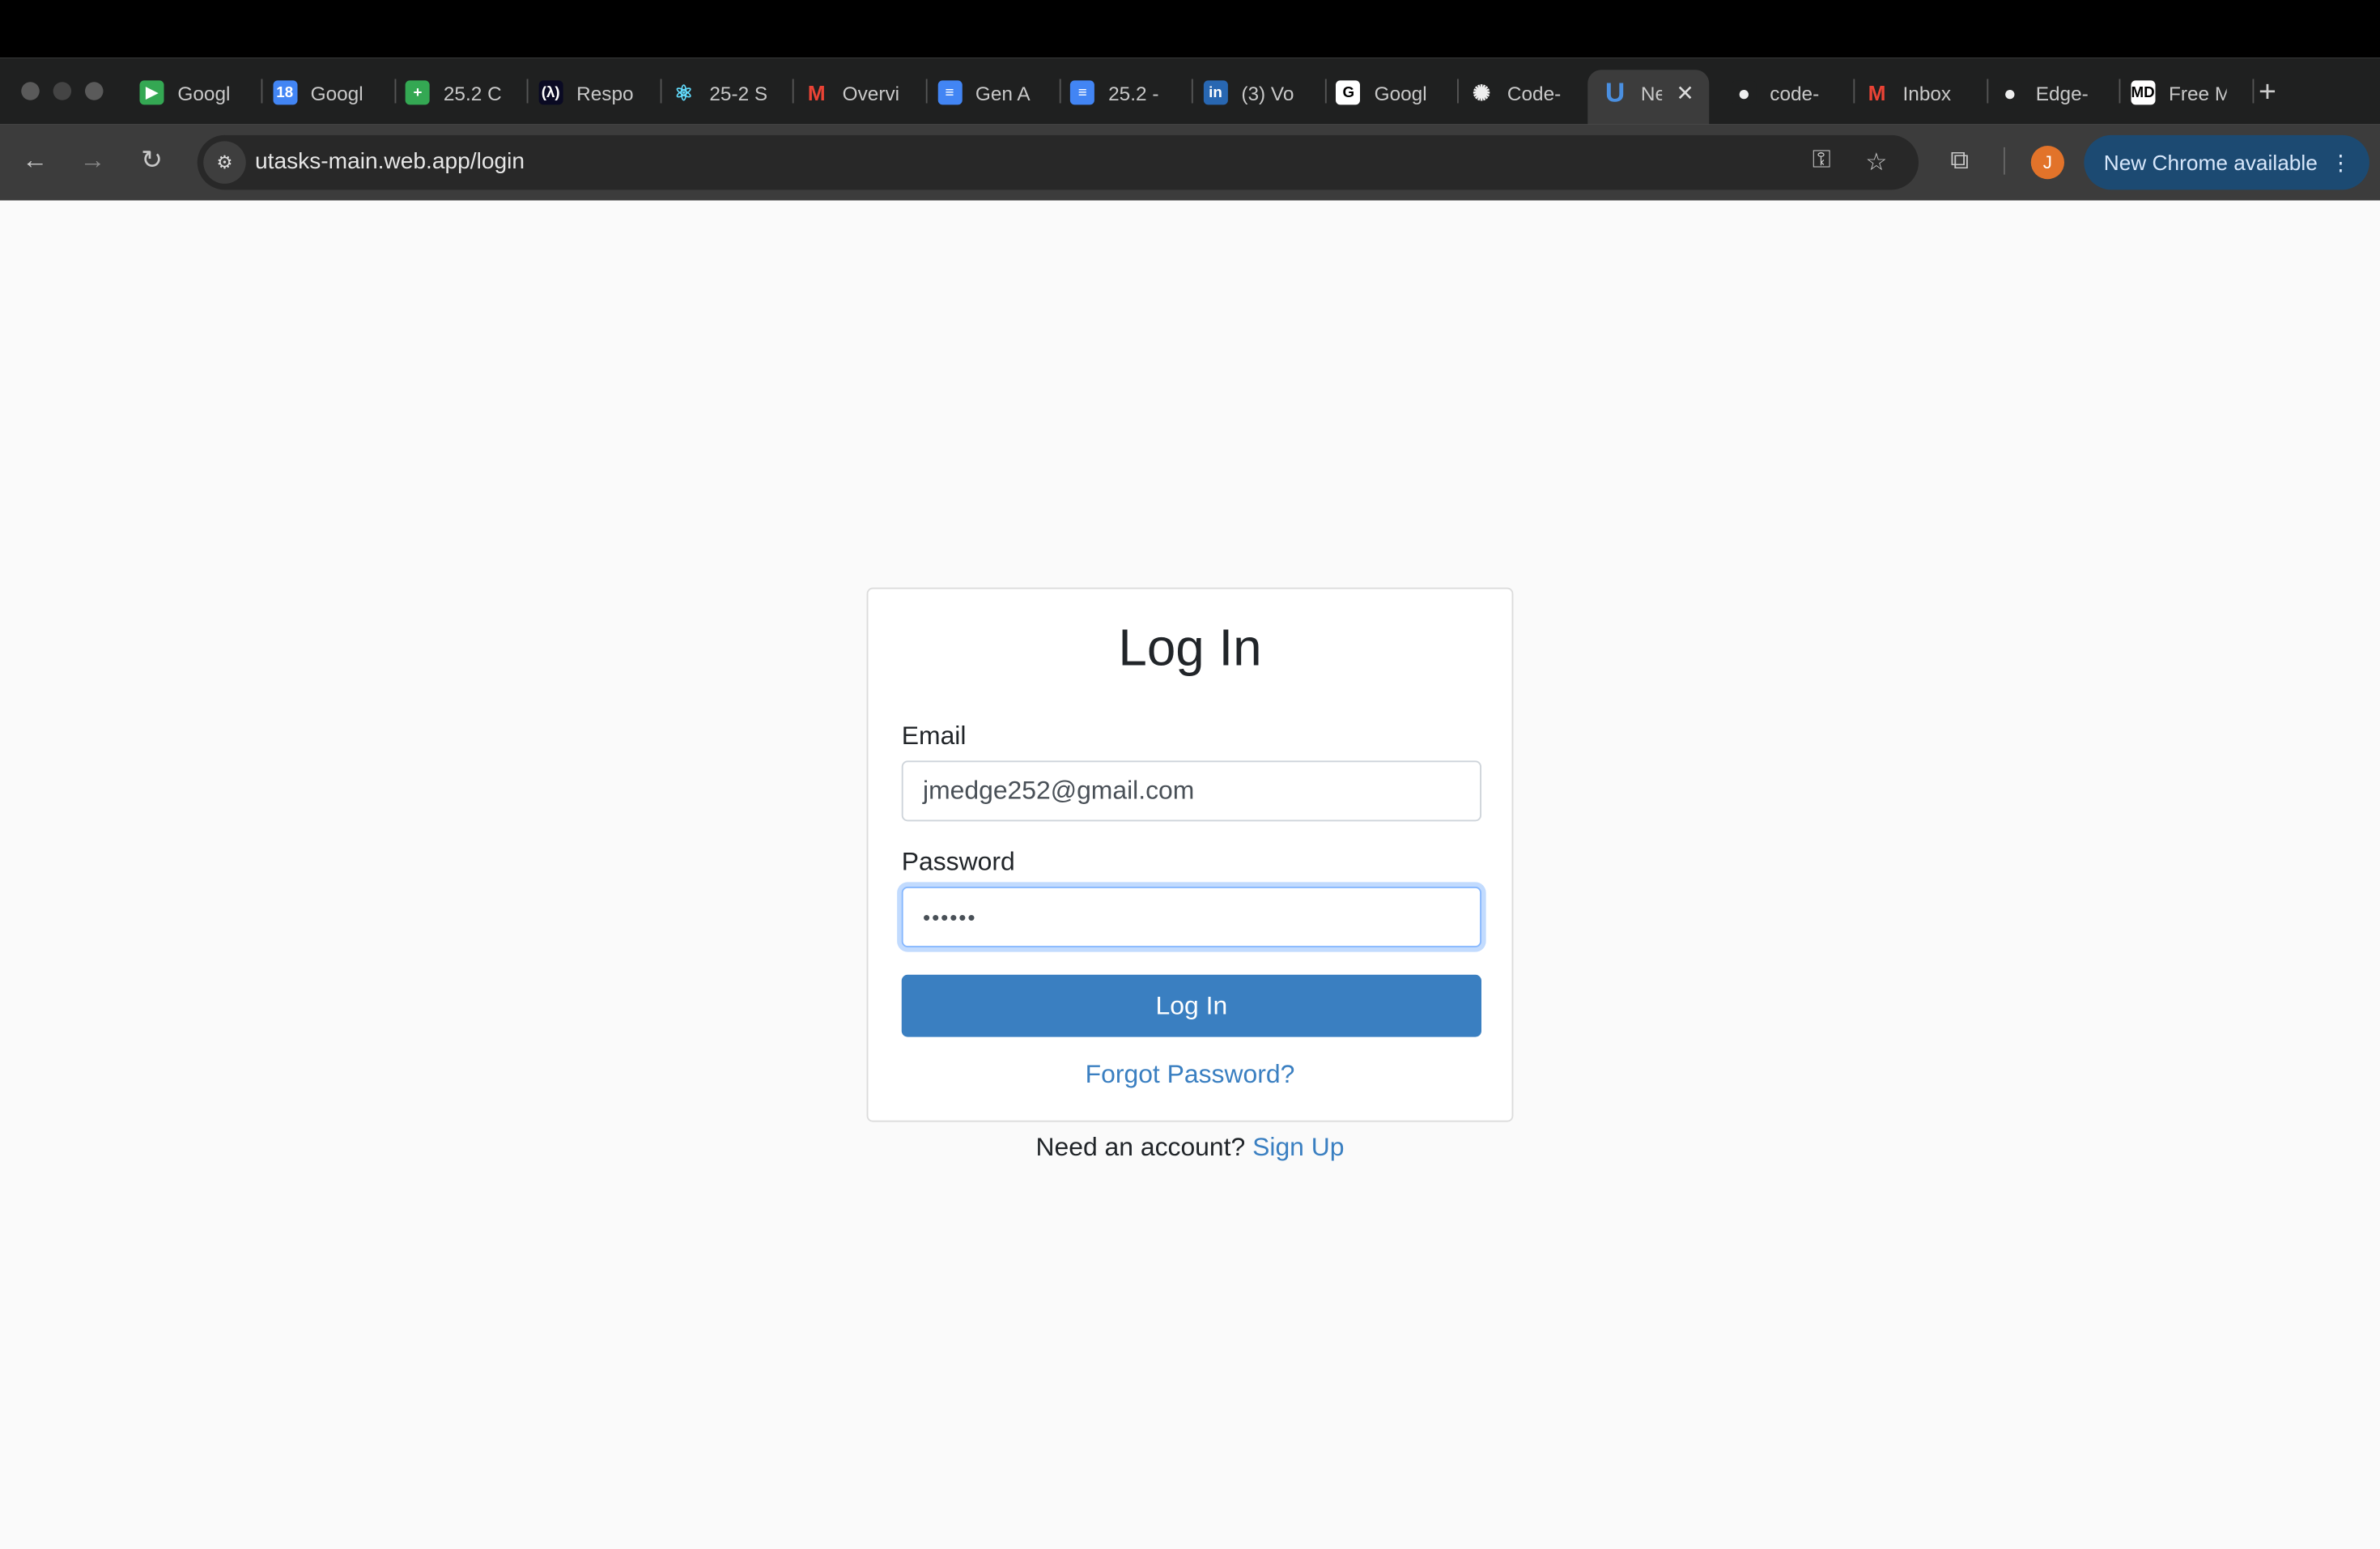  Describe the element at coordinates (1685, 92) in the screenshot. I see `close-tab-icon: ✕` at that location.